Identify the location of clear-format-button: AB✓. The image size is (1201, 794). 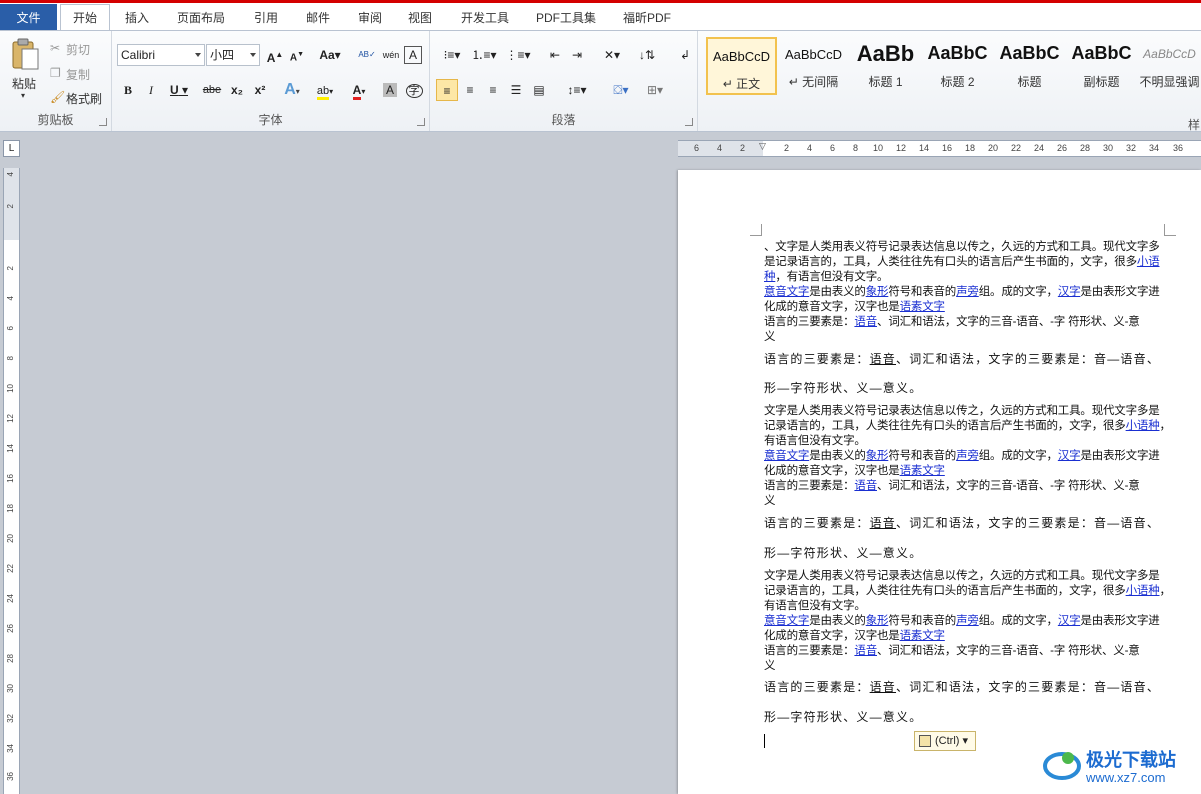
(367, 55).